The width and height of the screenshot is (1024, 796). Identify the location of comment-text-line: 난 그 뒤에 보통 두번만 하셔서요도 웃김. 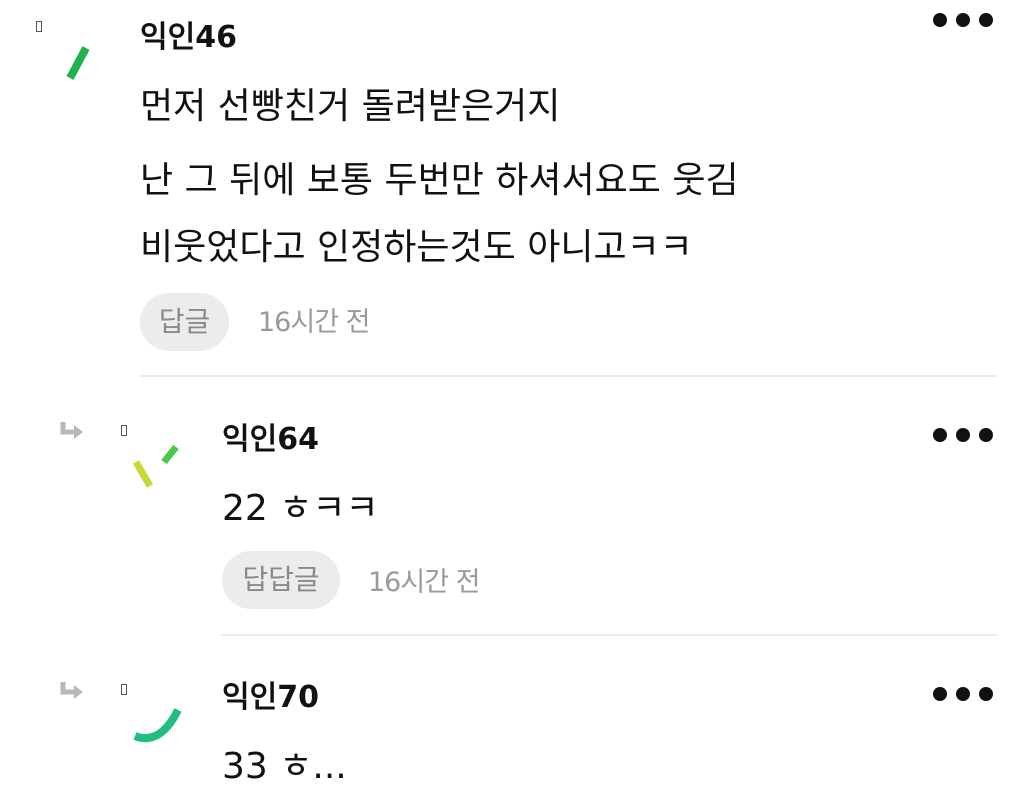
(439, 180).